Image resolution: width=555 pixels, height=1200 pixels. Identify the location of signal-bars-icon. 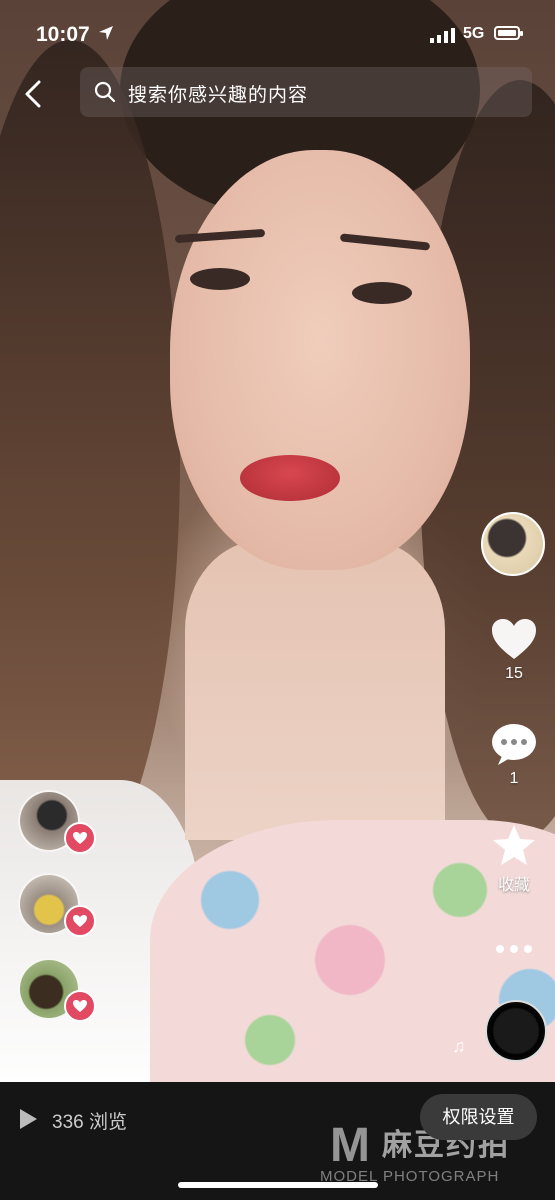
(442, 35).